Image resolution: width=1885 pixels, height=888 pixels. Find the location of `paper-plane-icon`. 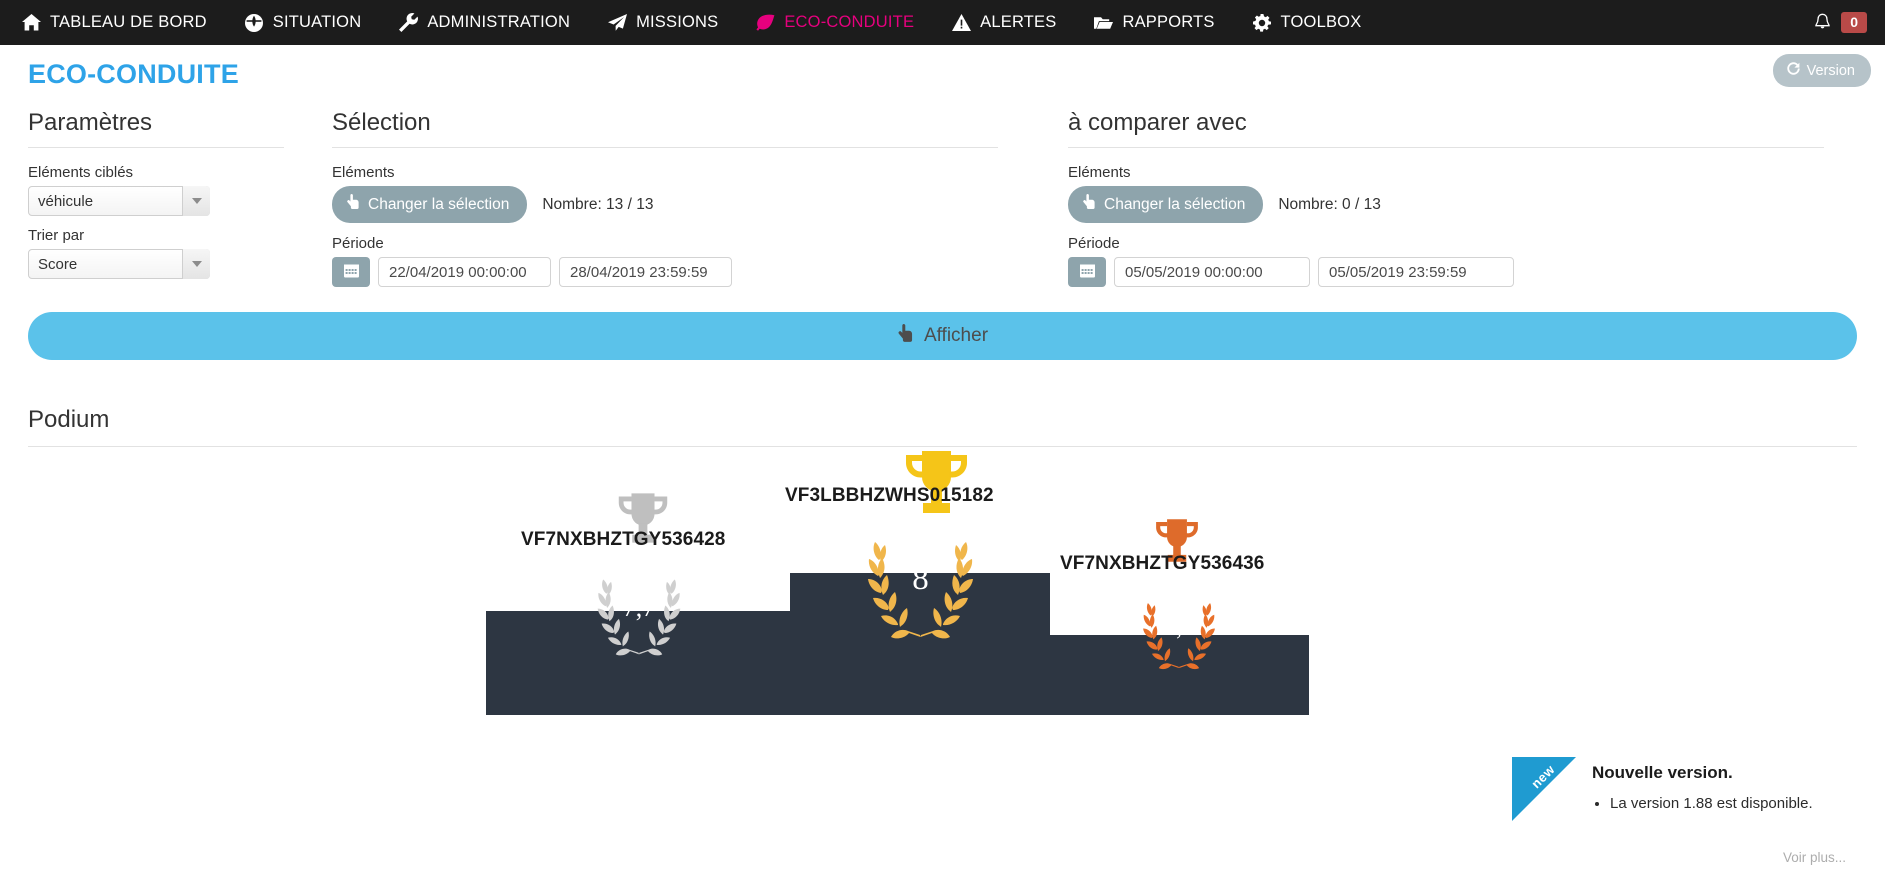

paper-plane-icon is located at coordinates (618, 22).